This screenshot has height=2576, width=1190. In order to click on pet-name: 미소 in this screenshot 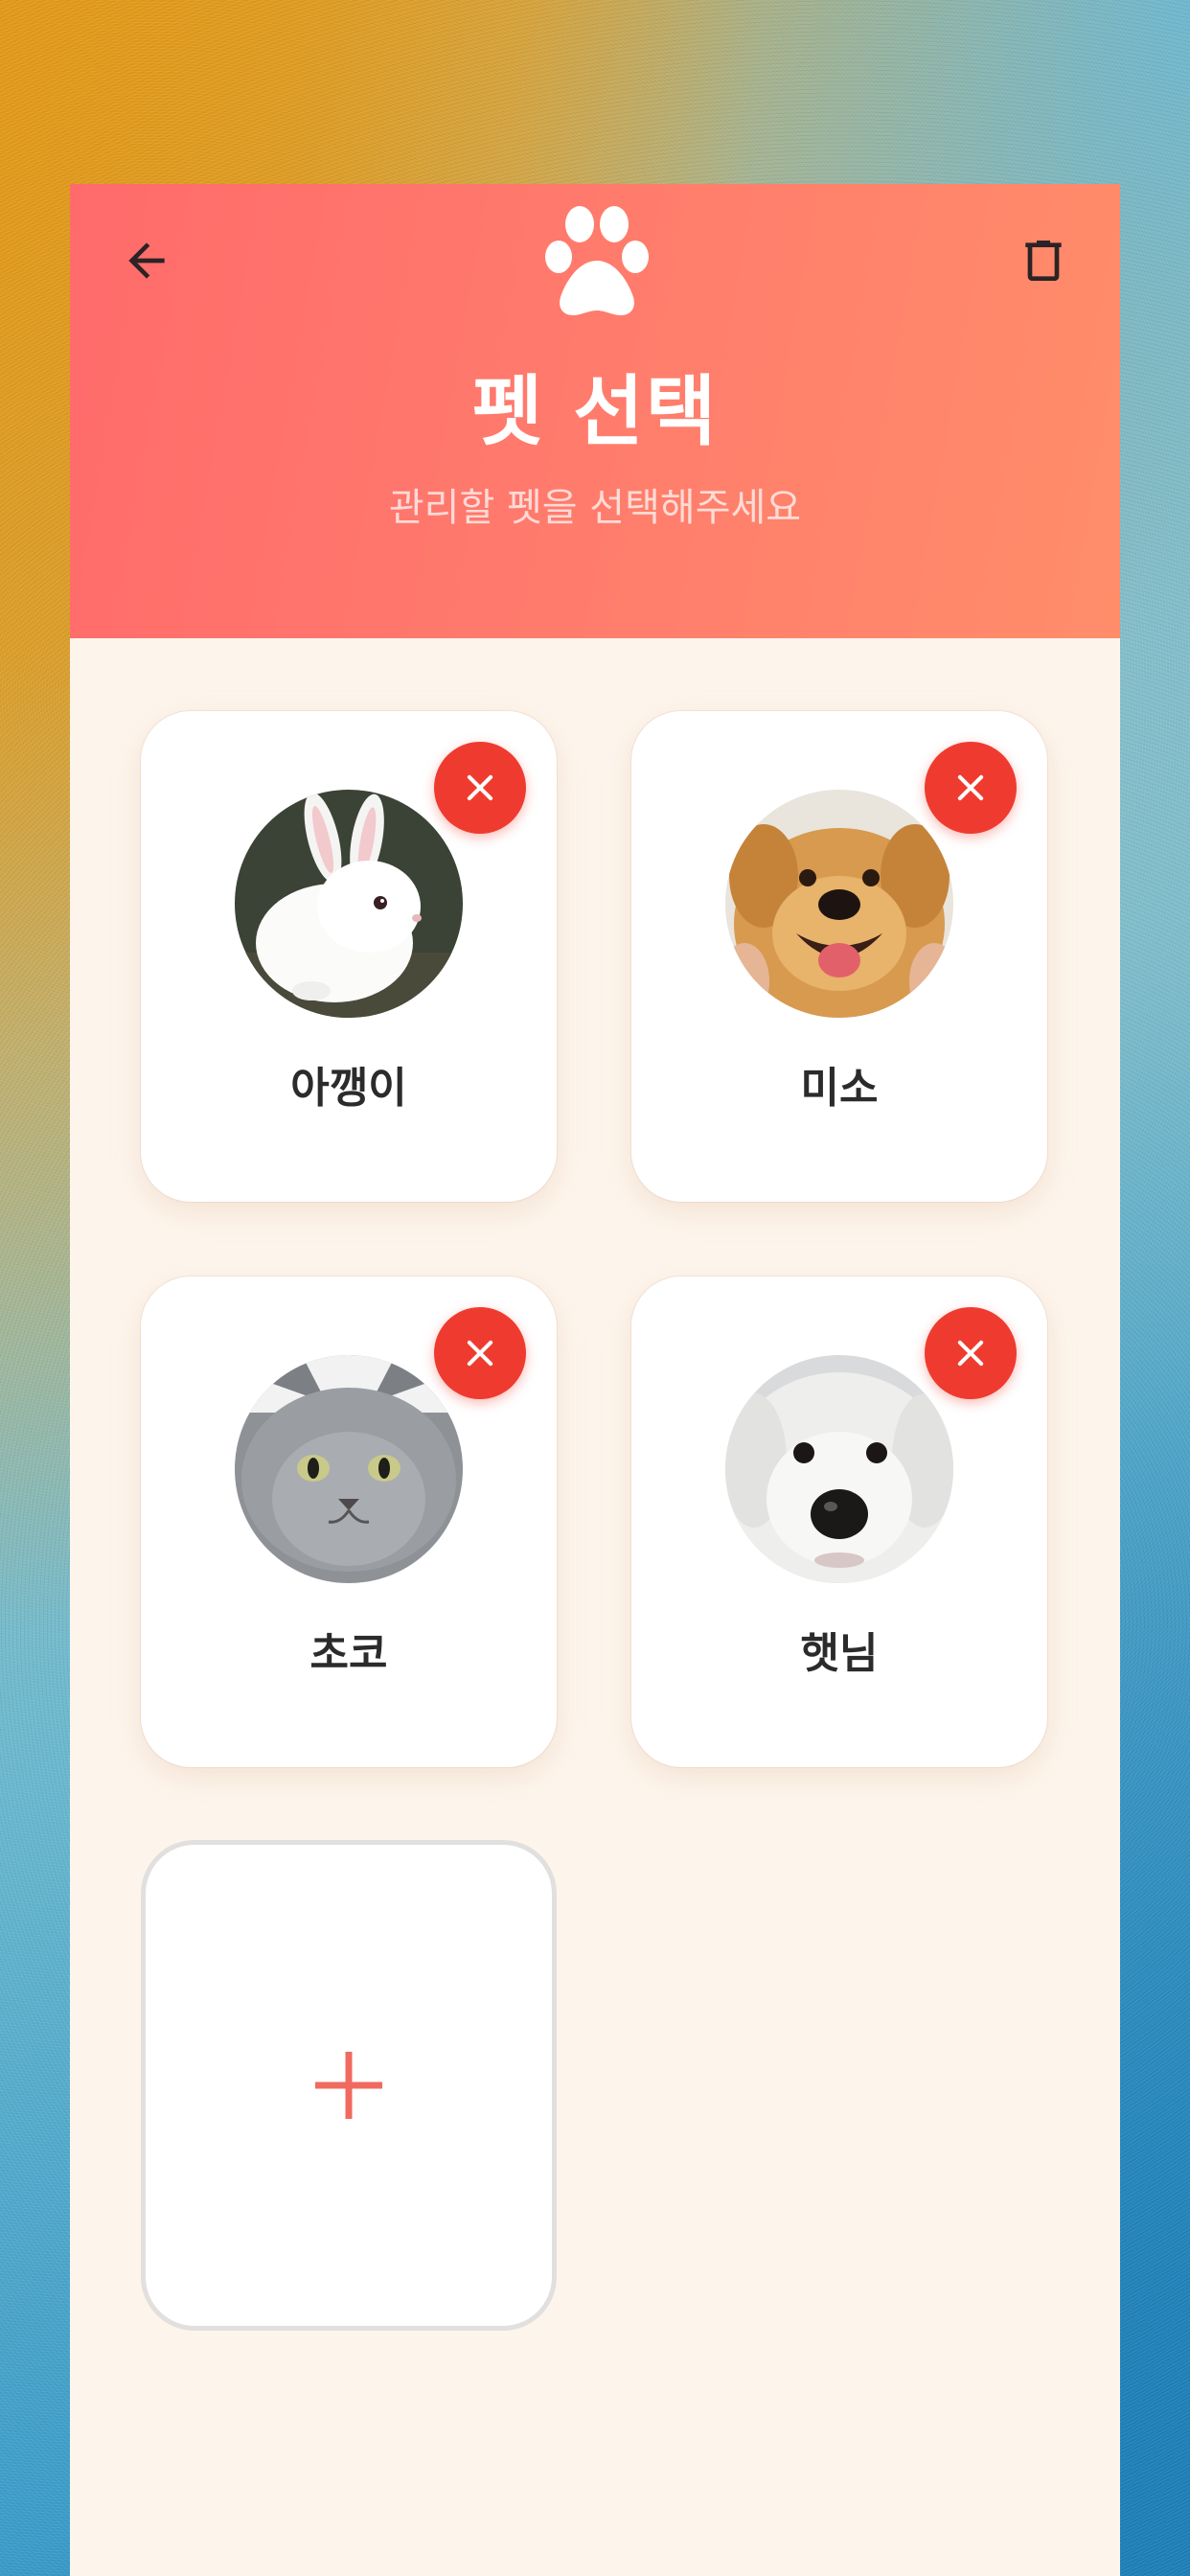, I will do `click(840, 1088)`.